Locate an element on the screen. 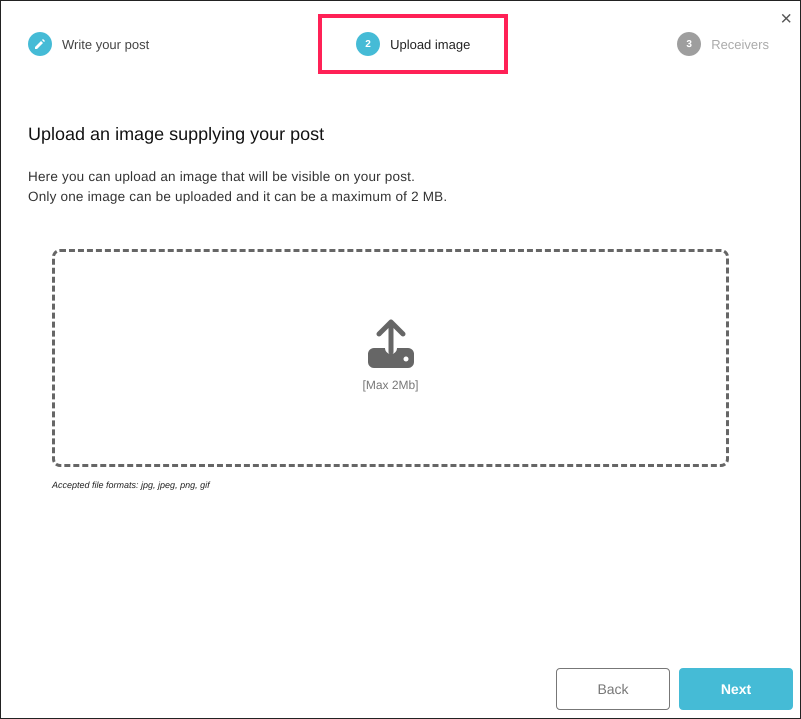 Image resolution: width=801 pixels, height=719 pixels. page-heading: Upload an image supplying your post is located at coordinates (177, 134).